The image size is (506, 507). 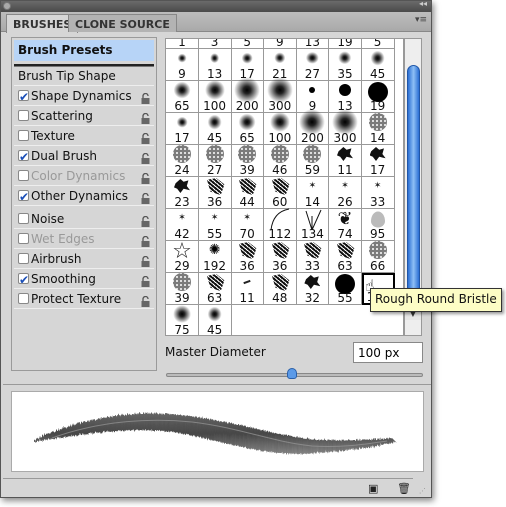 I want to click on brush-preset-cell: 1, so click(x=182, y=44).